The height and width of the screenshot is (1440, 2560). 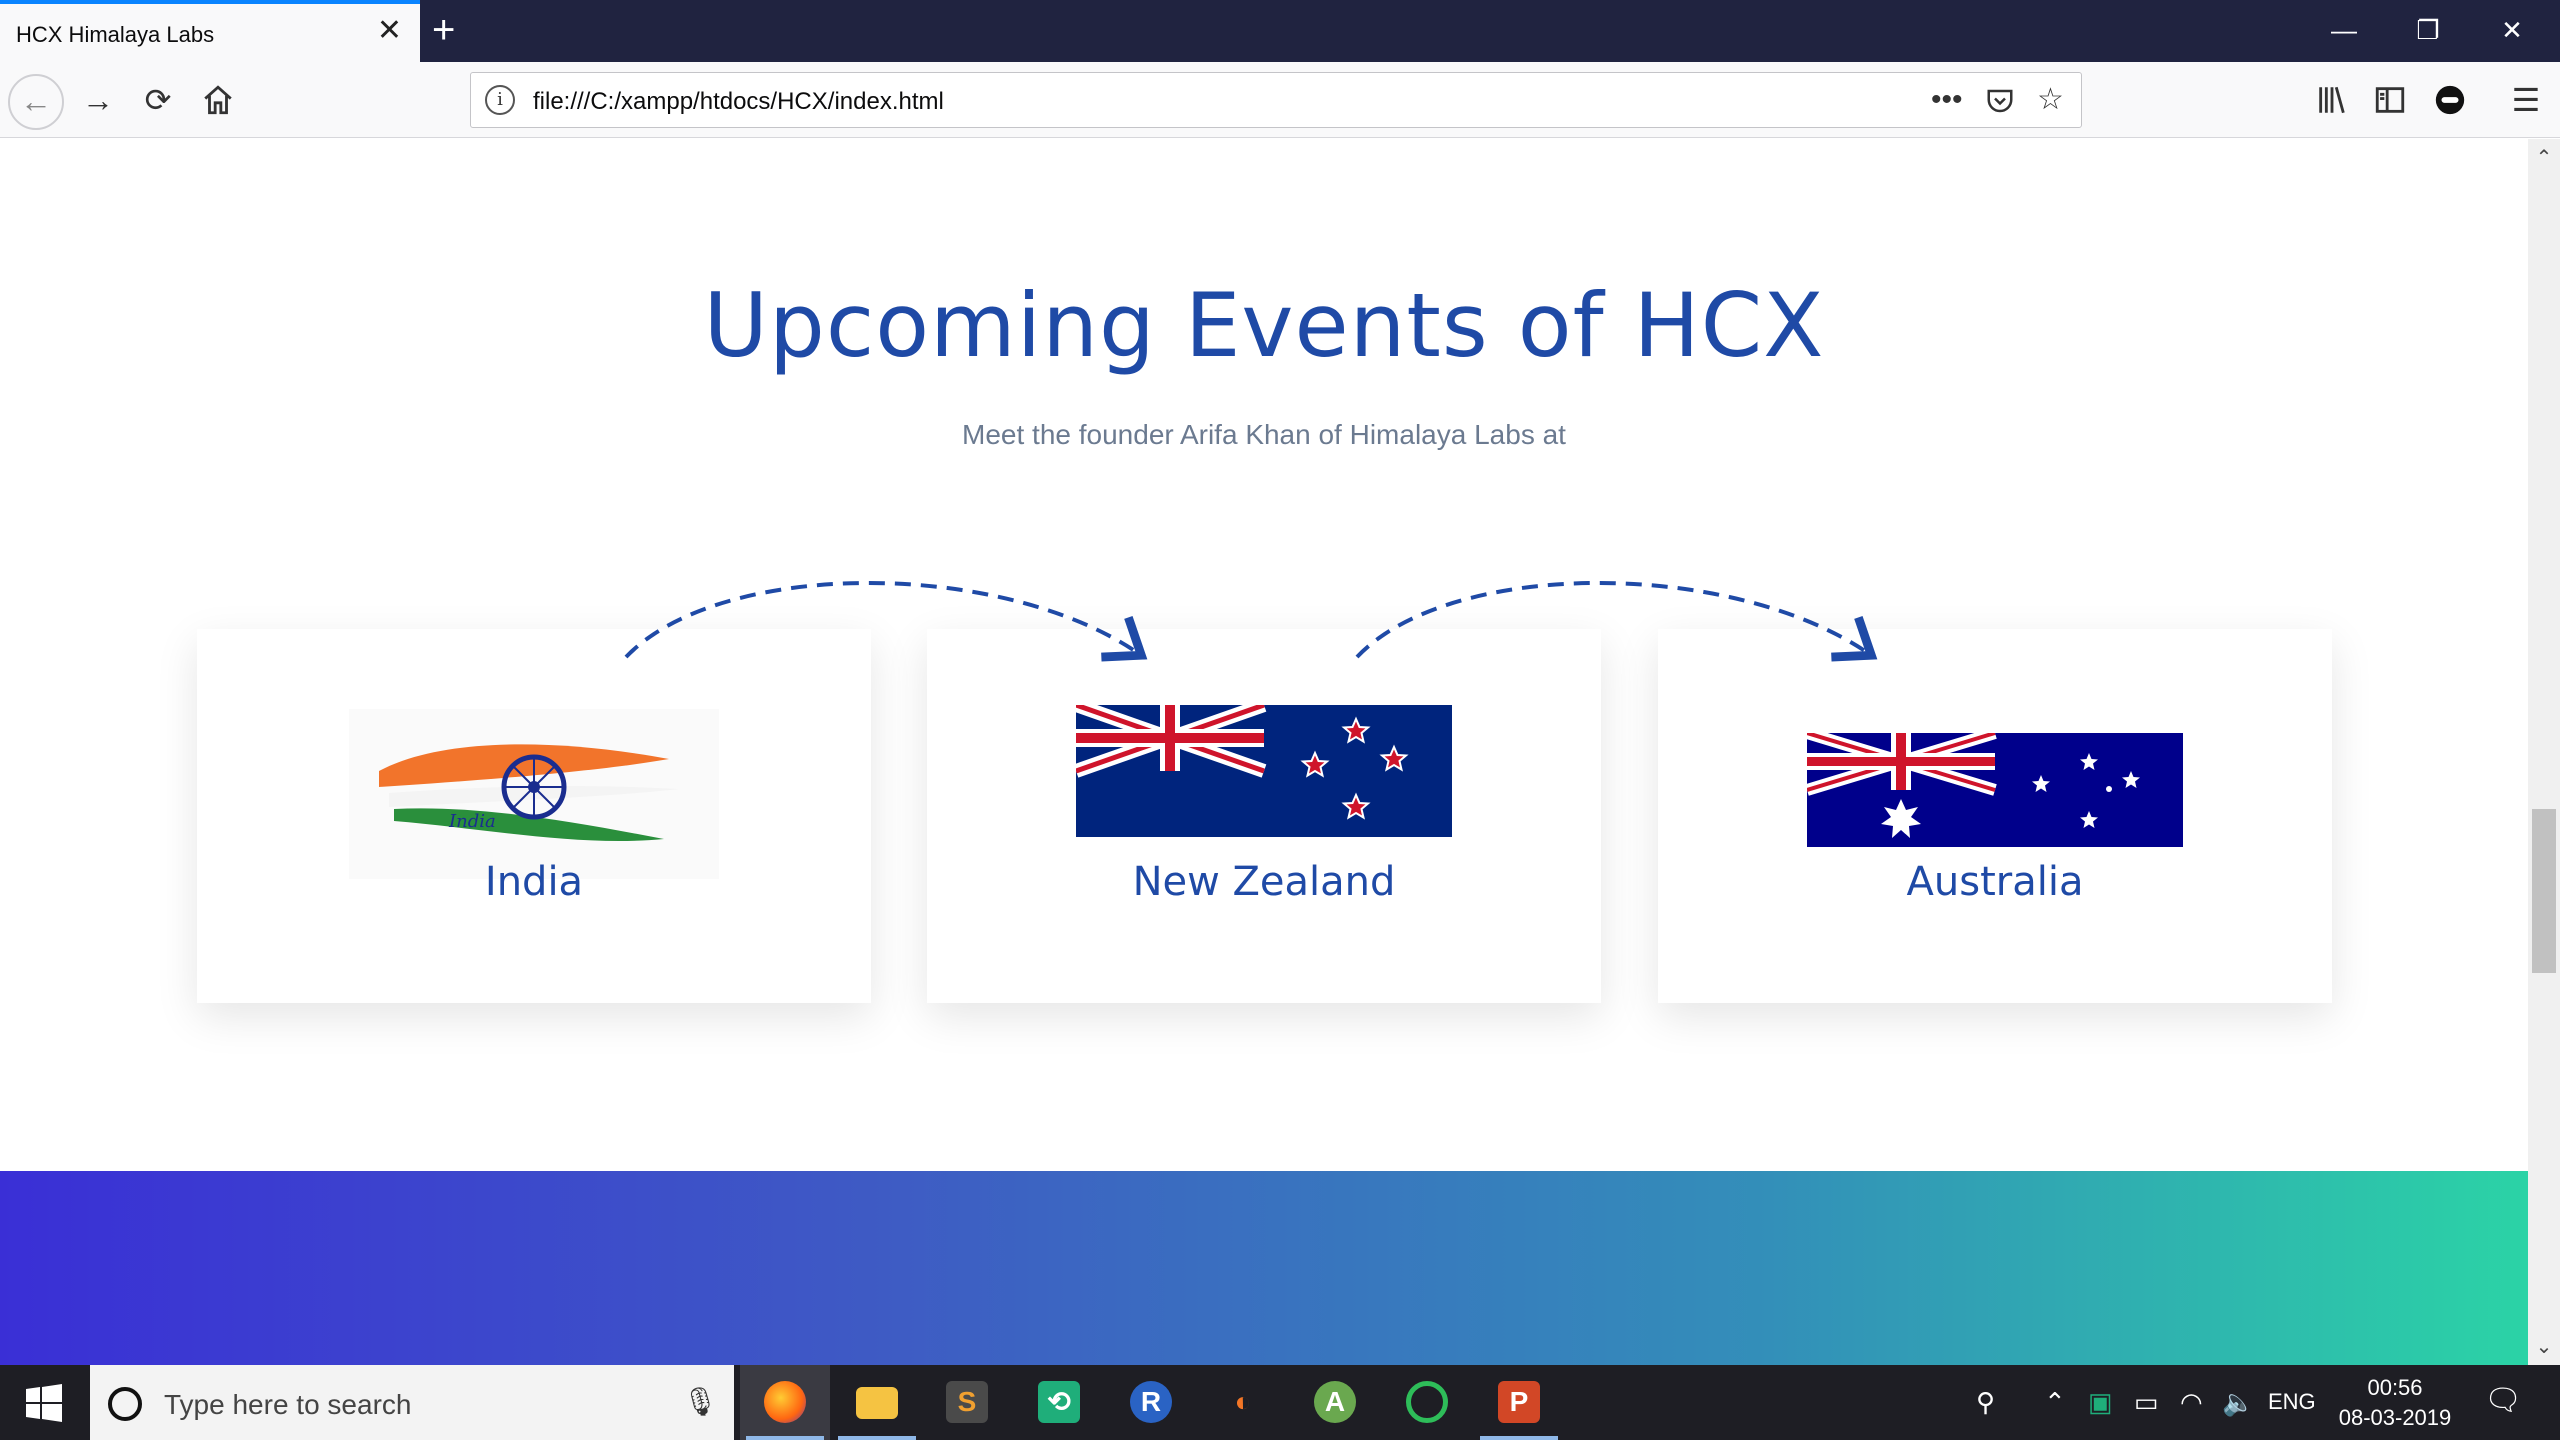 What do you see at coordinates (158, 100) in the screenshot?
I see `reload-icon: ⟳` at bounding box center [158, 100].